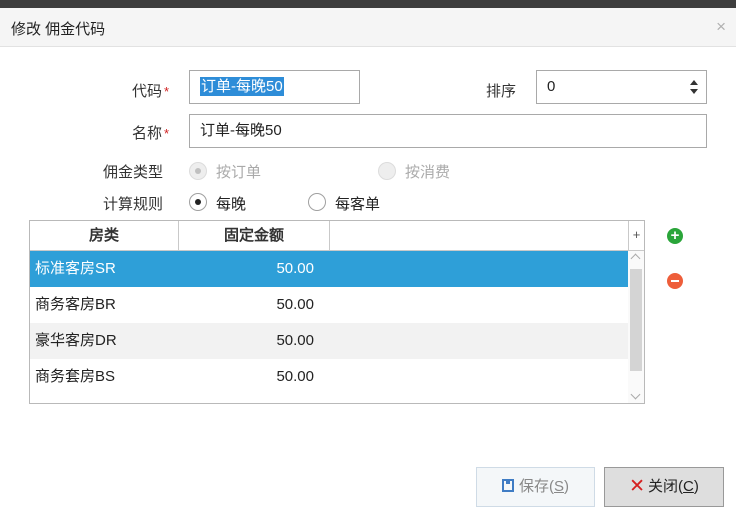 The image size is (736, 517). What do you see at coordinates (675, 236) in the screenshot?
I see `plus-circle-icon: +` at bounding box center [675, 236].